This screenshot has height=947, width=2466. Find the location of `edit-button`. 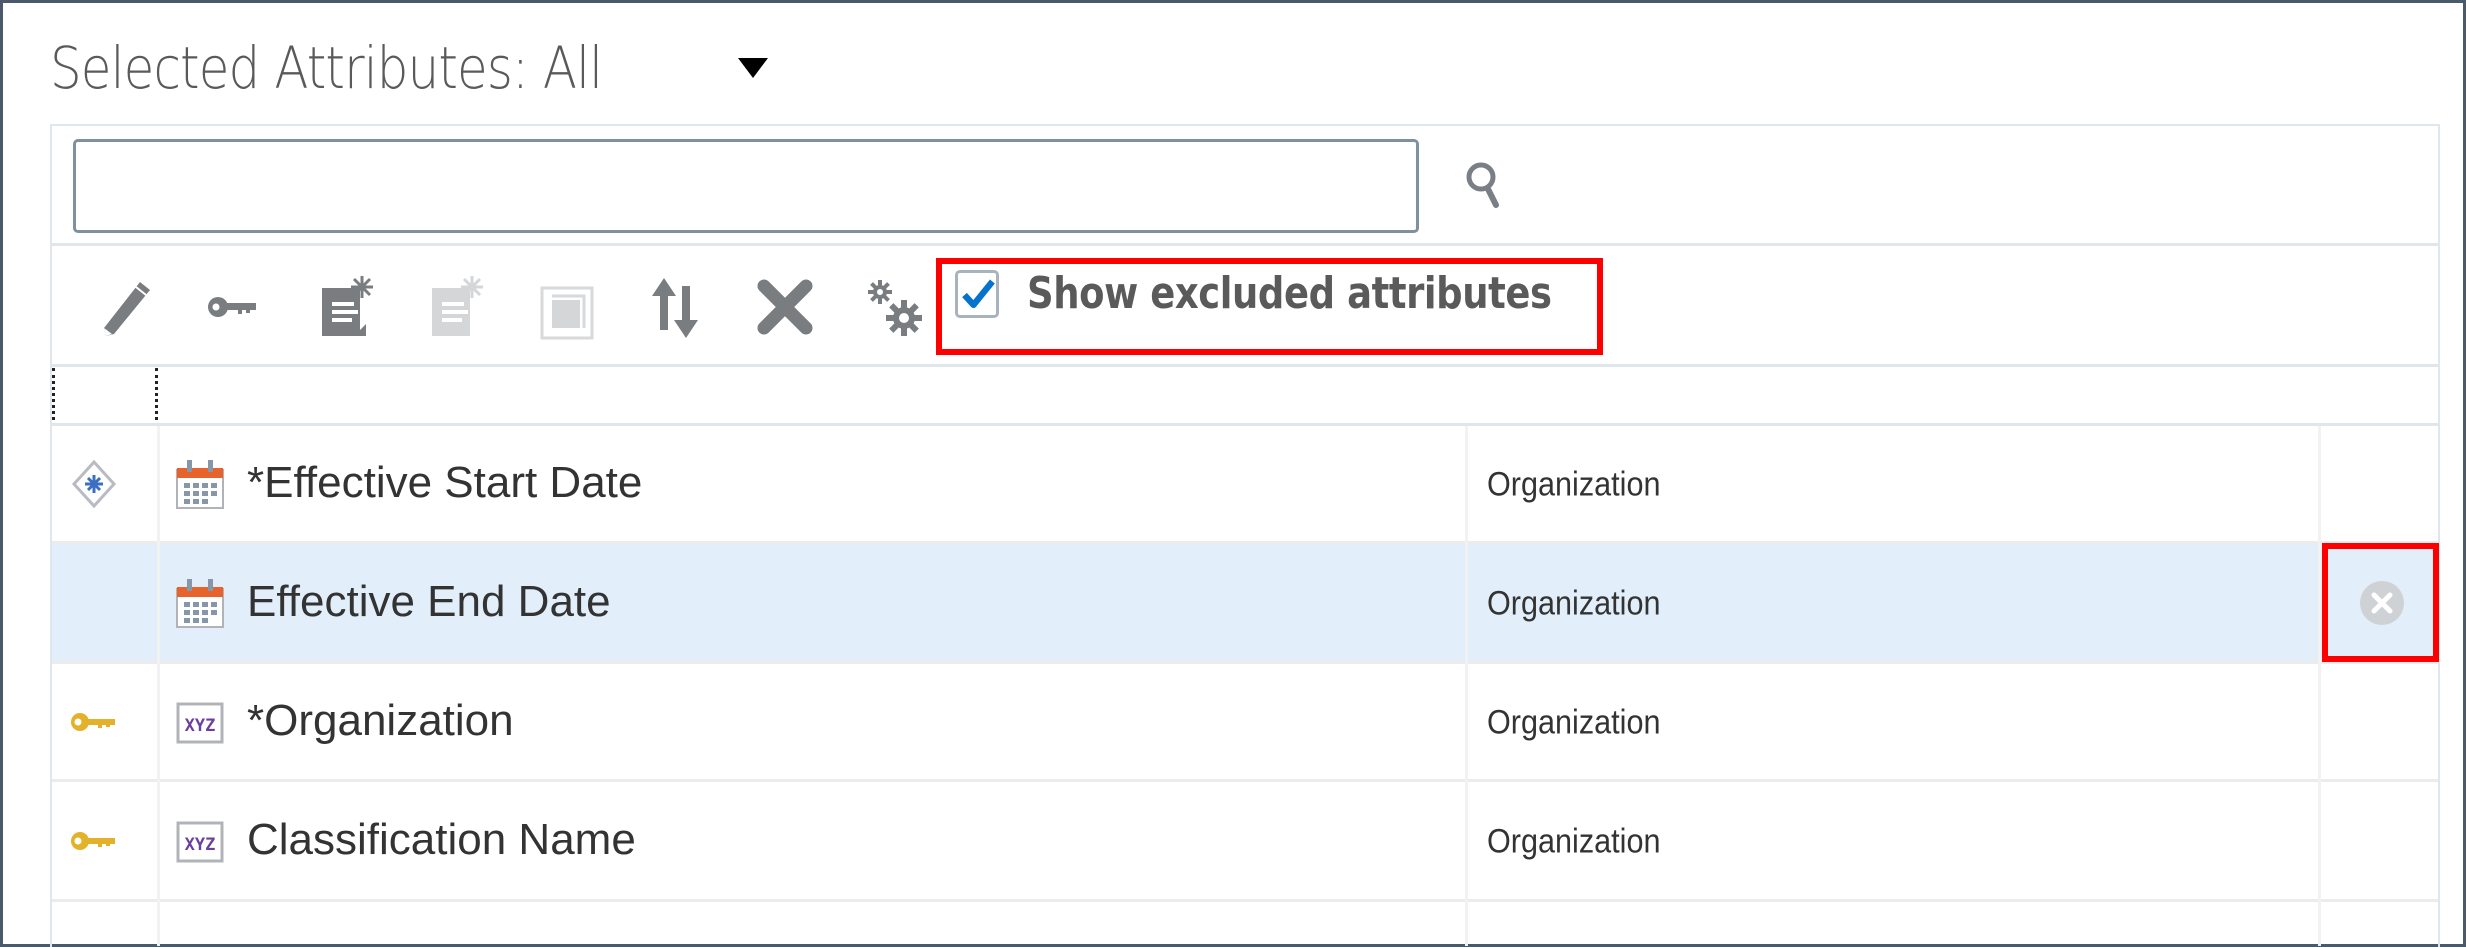

edit-button is located at coordinates (125, 307).